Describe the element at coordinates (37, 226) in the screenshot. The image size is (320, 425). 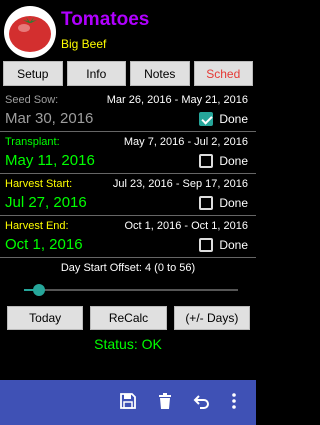
I see `row-label: Harvest End:` at that location.